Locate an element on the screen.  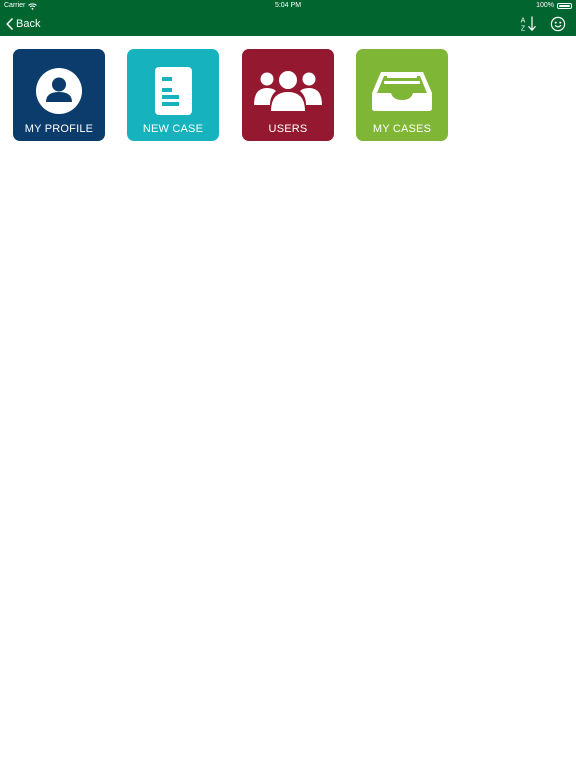
sort-az-button: A Z is located at coordinates (529, 24).